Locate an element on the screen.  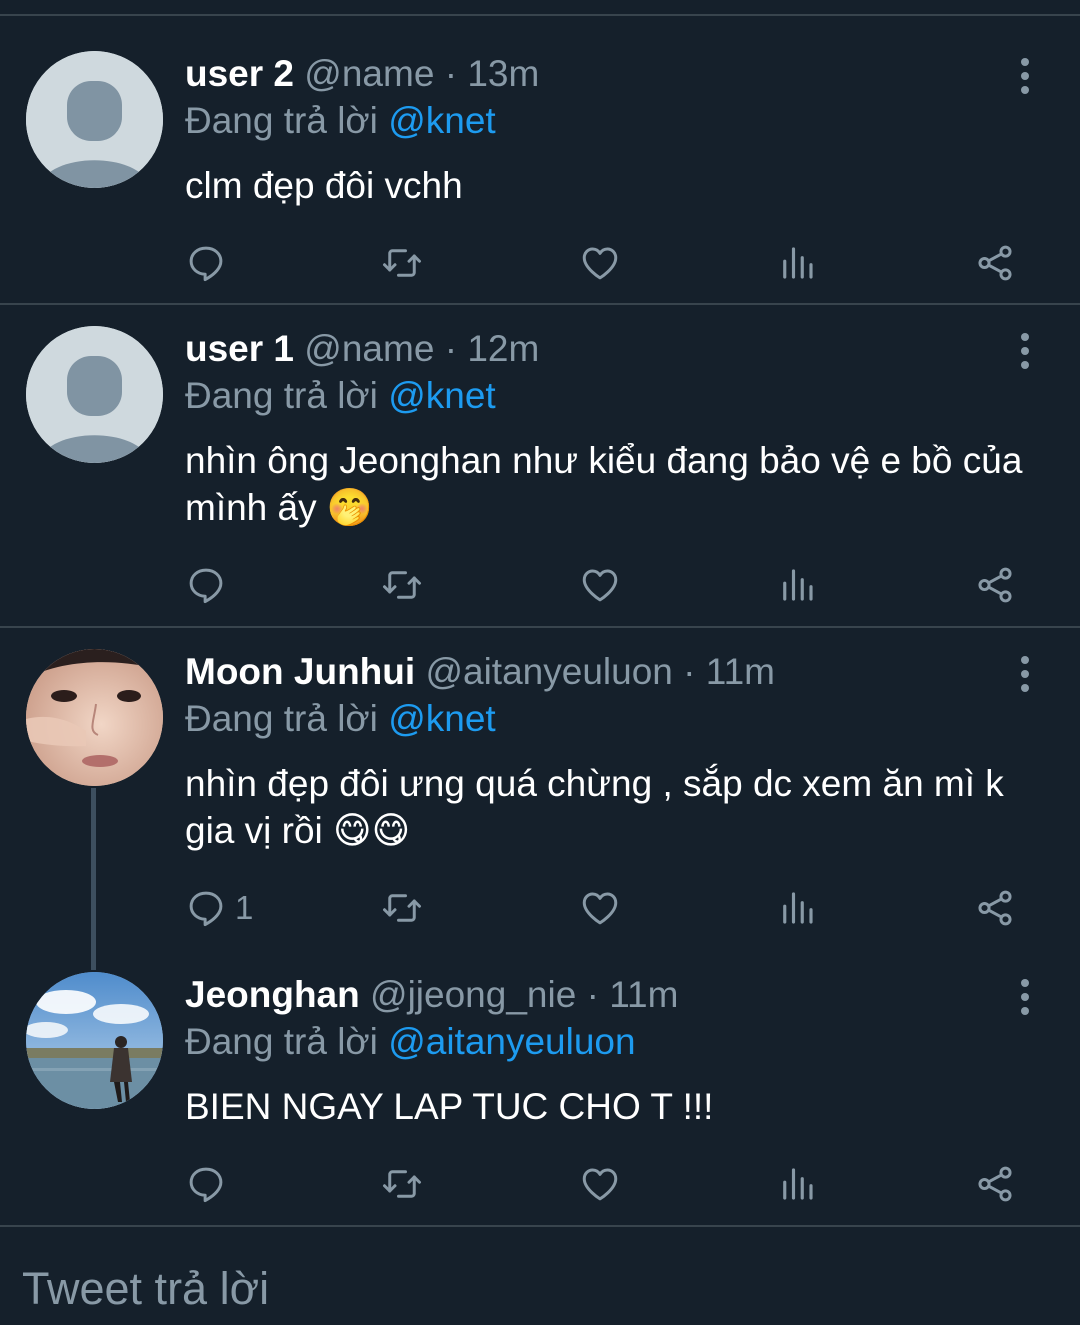
profile-photo-lakeside is located at coordinates (94, 1040).